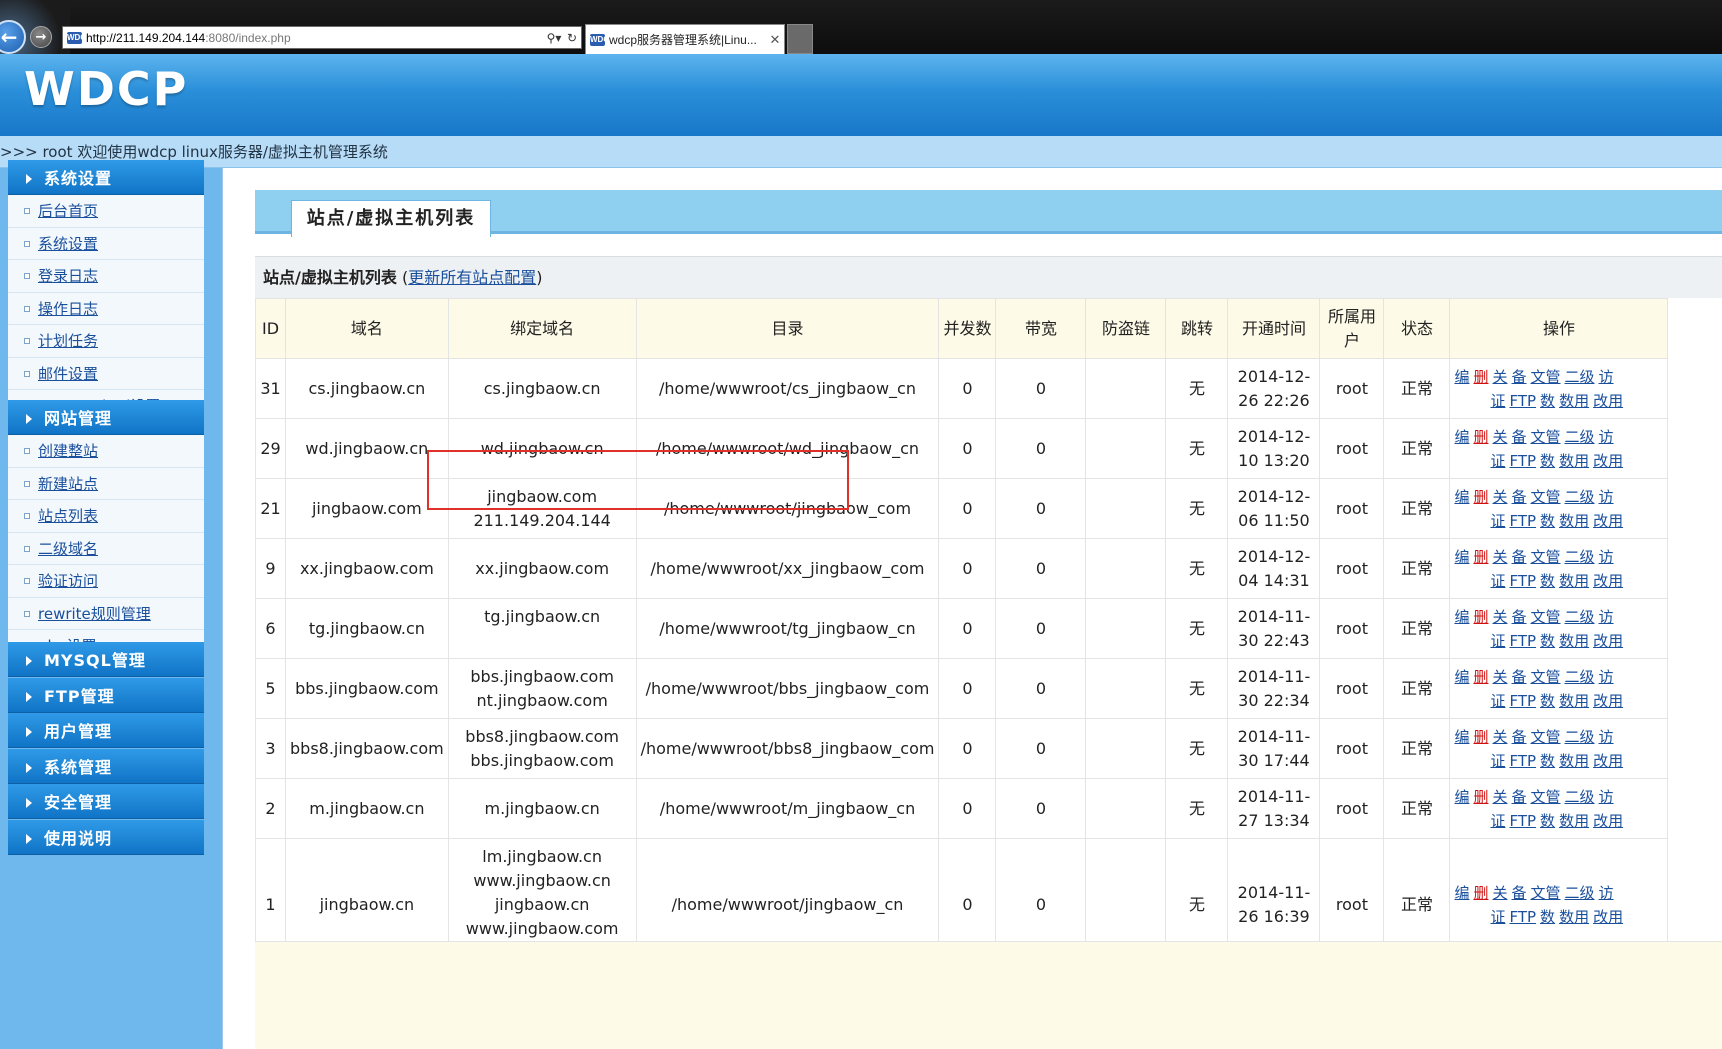 Image resolution: width=1722 pixels, height=1049 pixels. Describe the element at coordinates (106, 244) in the screenshot. I see `sidebar-item: 系统设置` at that location.